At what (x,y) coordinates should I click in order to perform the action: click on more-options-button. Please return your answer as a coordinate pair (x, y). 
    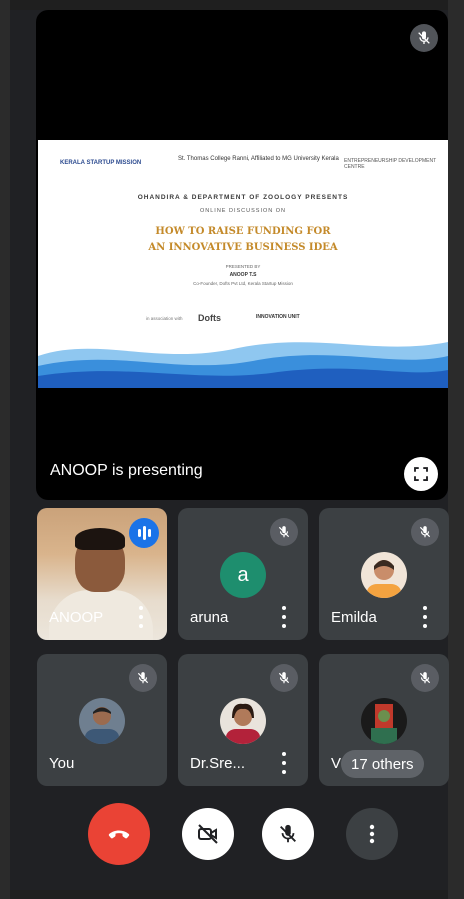
    Looking at the image, I should click on (372, 834).